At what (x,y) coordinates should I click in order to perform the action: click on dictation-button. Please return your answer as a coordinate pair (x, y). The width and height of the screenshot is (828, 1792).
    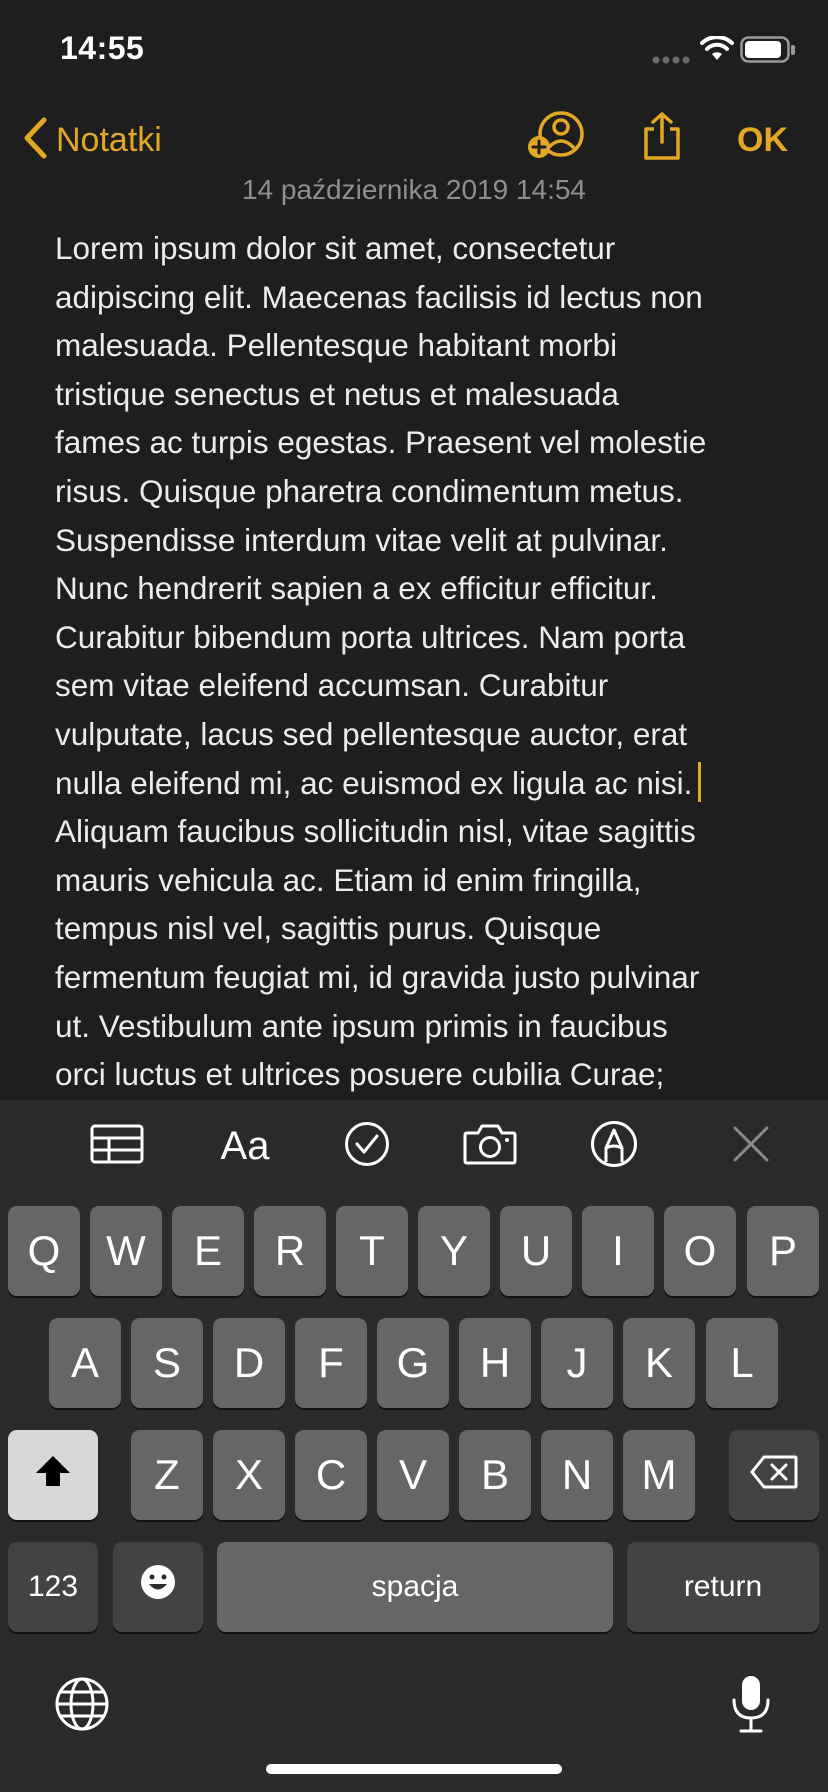
    Looking at the image, I should click on (751, 1706).